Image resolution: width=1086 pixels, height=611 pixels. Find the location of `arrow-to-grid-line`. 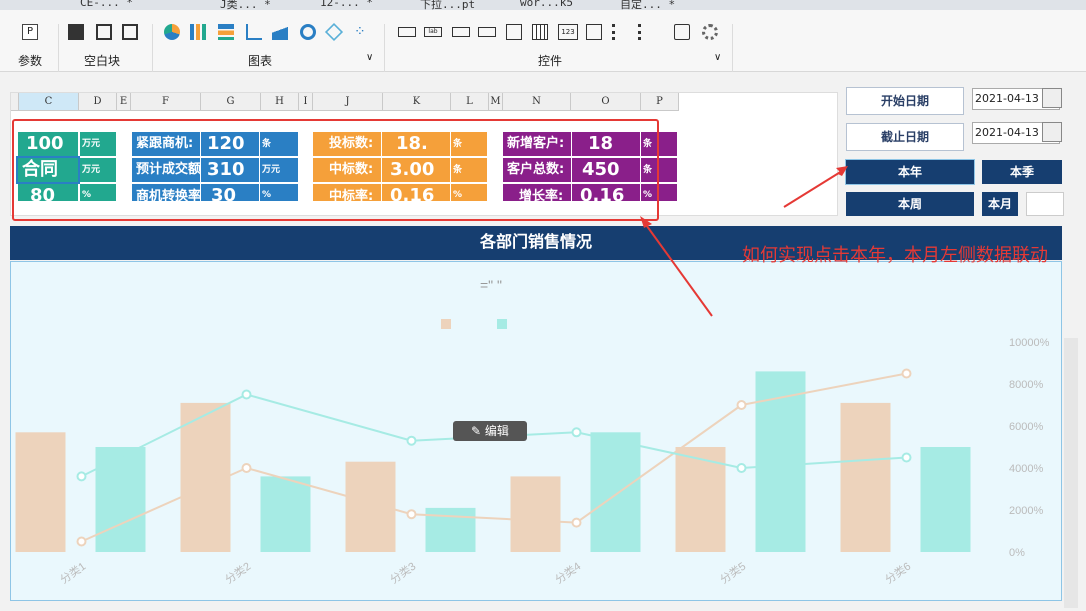

arrow-to-grid-line is located at coordinates (678, 269).